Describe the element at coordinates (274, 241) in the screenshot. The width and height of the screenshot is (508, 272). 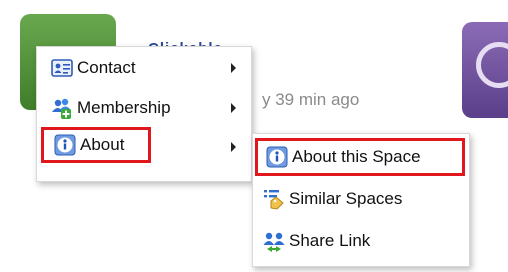
I see `share-people-icon` at that location.